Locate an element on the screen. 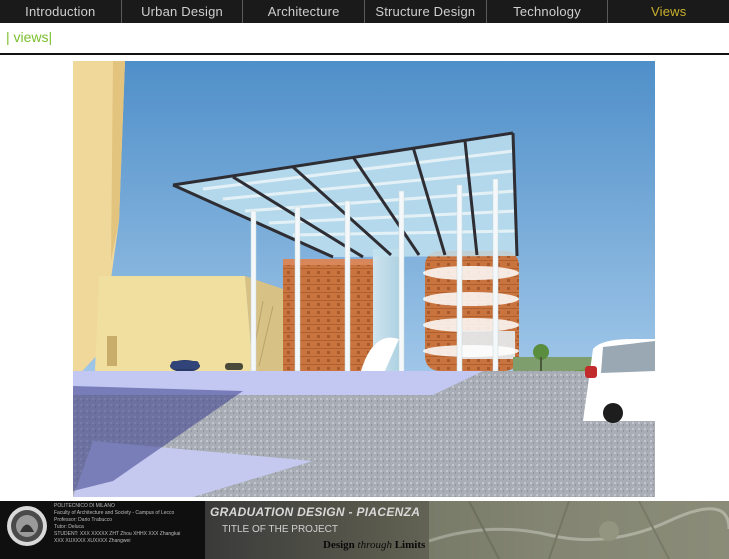 This screenshot has height=559, width=729. tab-views: Views is located at coordinates (668, 11).